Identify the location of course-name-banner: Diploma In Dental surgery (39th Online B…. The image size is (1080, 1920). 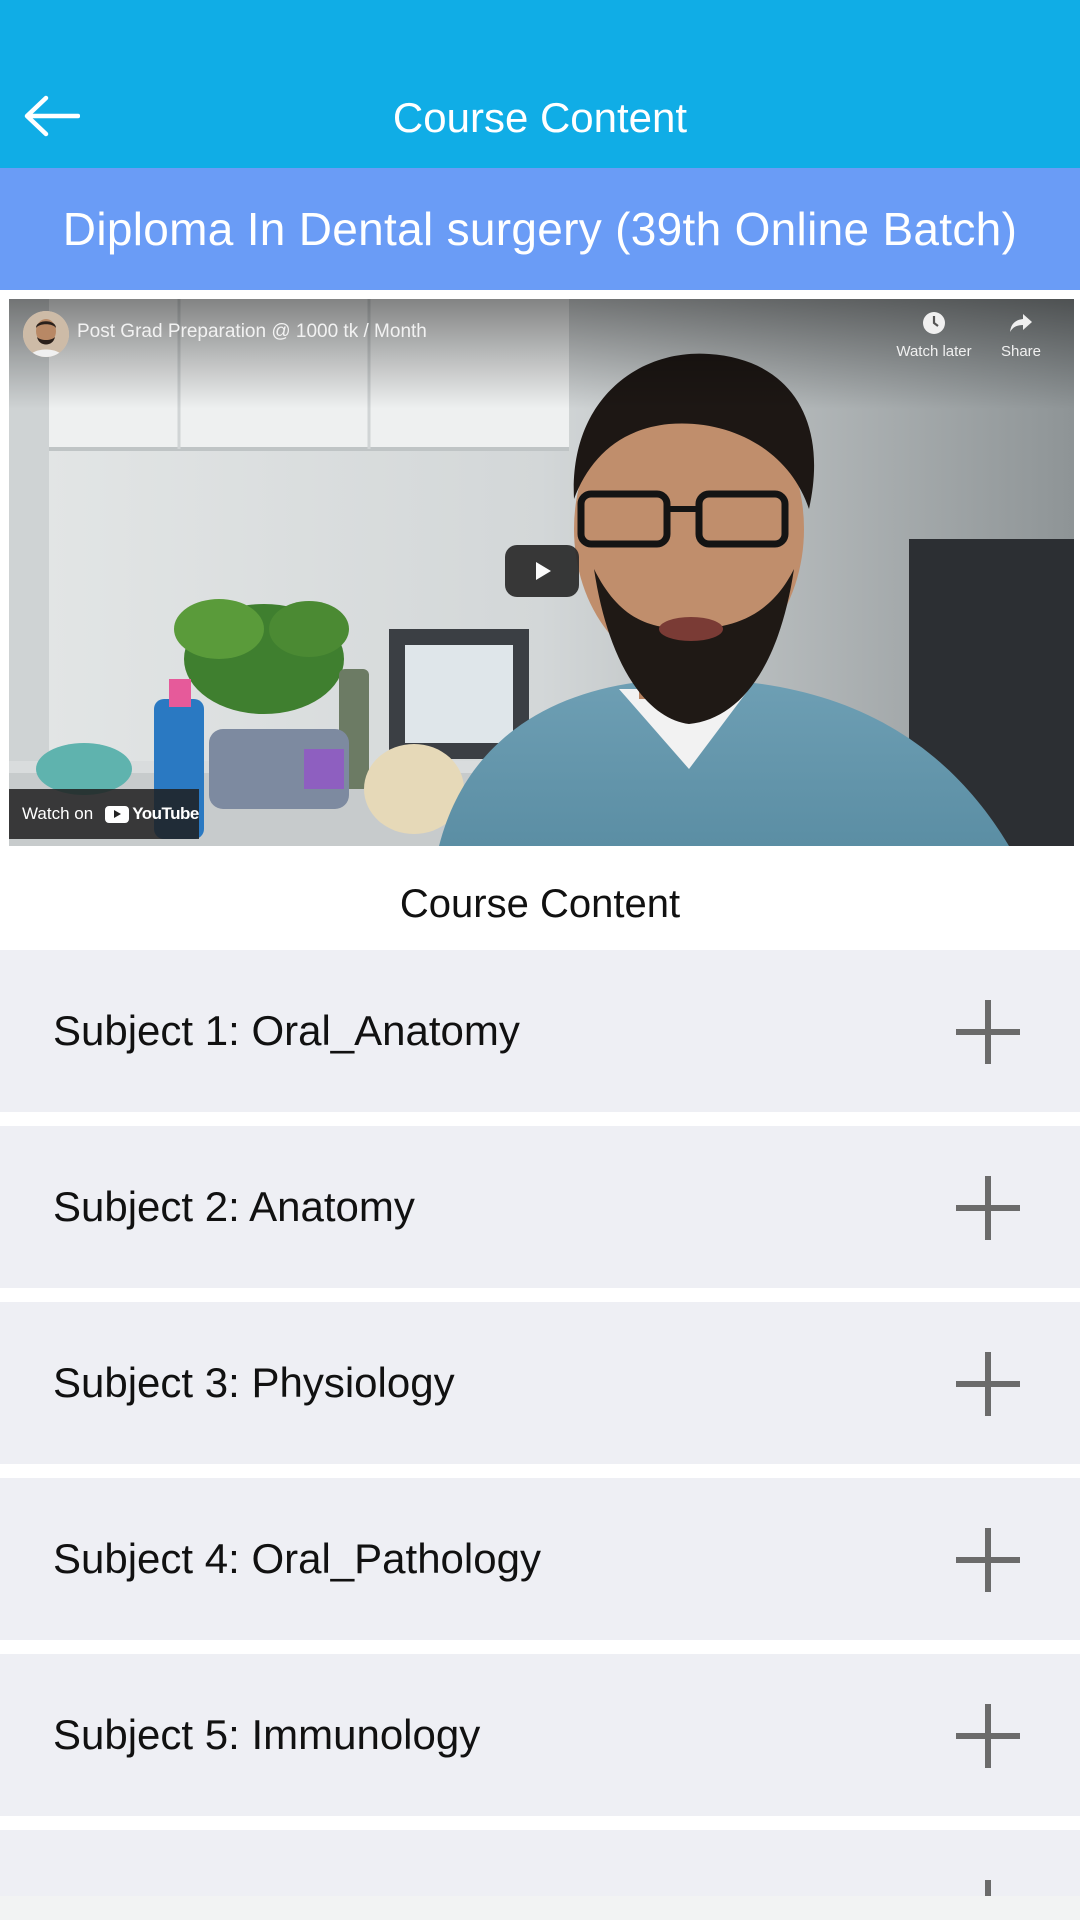
(540, 229).